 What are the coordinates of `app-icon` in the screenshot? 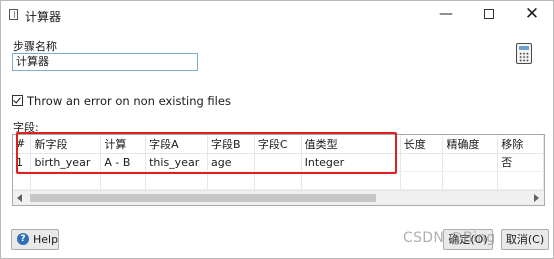 It's located at (13, 14).